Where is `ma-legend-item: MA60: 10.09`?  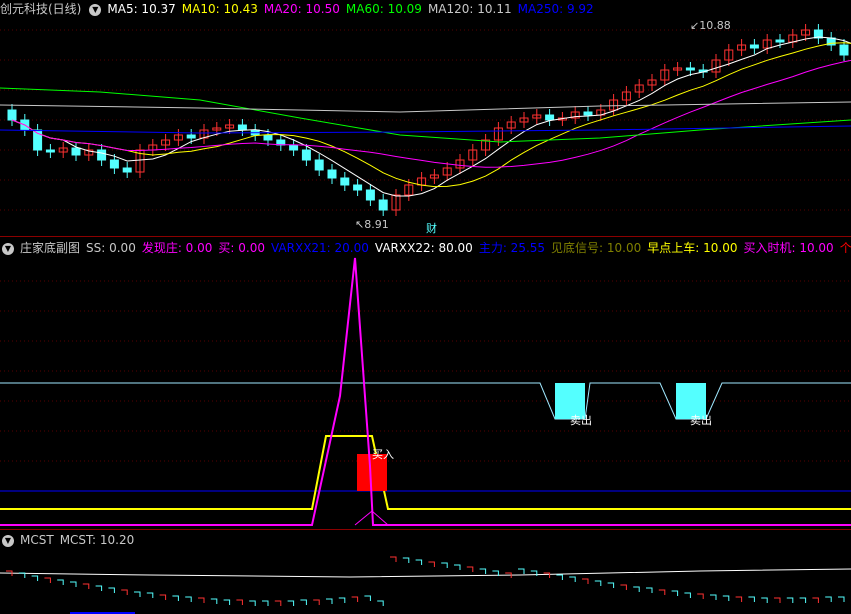 ma-legend-item: MA60: 10.09 is located at coordinates (383, 9).